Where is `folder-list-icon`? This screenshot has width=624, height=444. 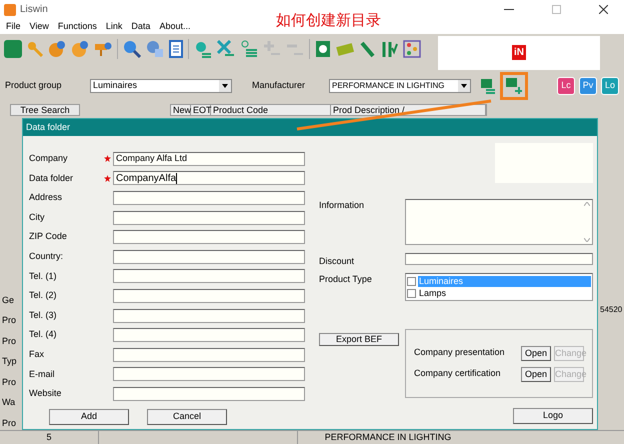
folder-list-icon is located at coordinates (488, 86).